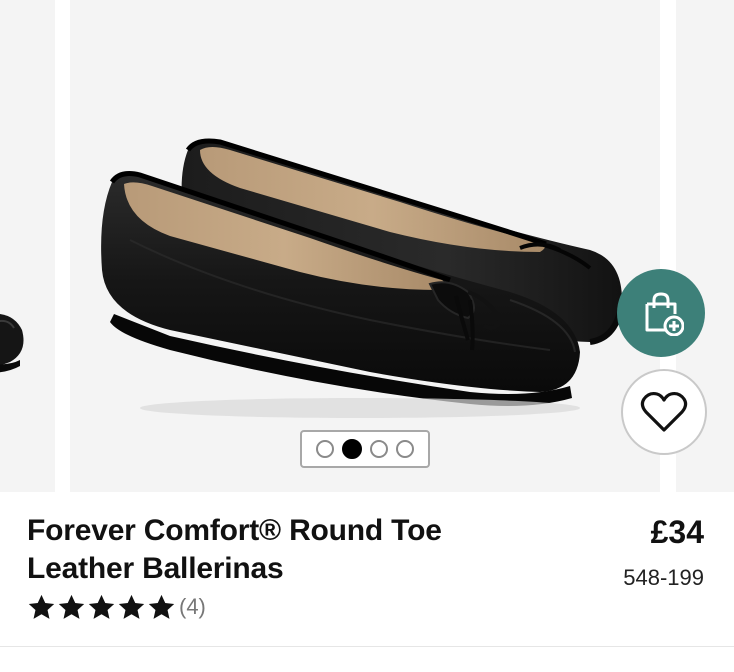 This screenshot has height=672, width=734. What do you see at coordinates (27, 246) in the screenshot?
I see `previous-slide-image` at bounding box center [27, 246].